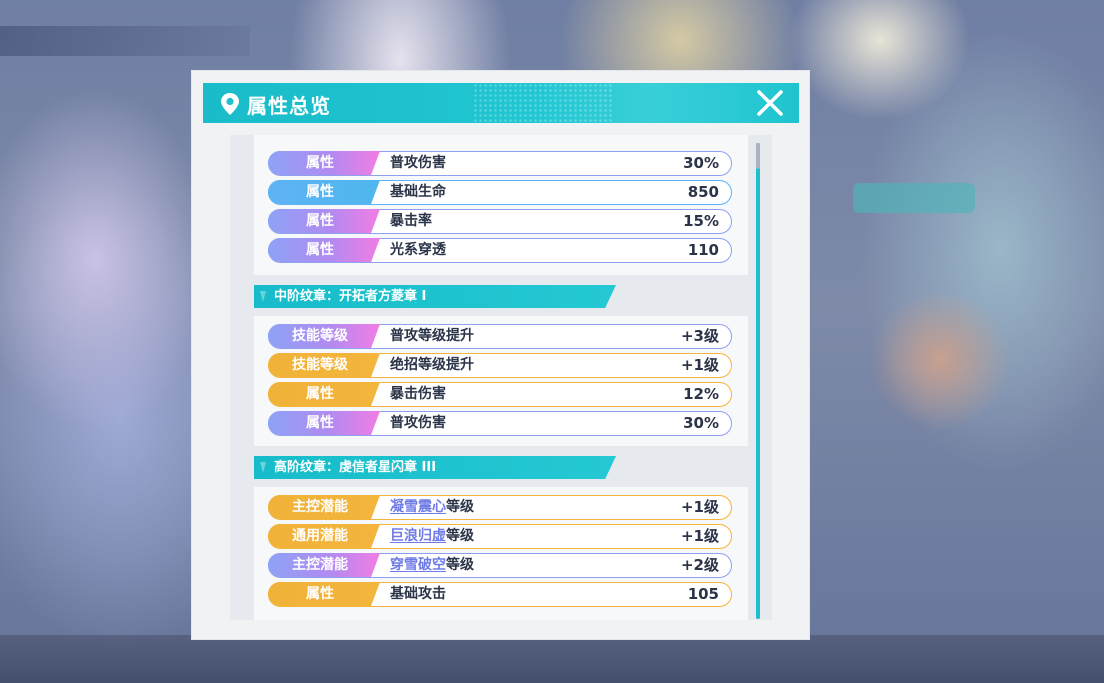 The height and width of the screenshot is (683, 1104). What do you see at coordinates (418, 394) in the screenshot?
I see `attribute-label: 暴击伤害` at bounding box center [418, 394].